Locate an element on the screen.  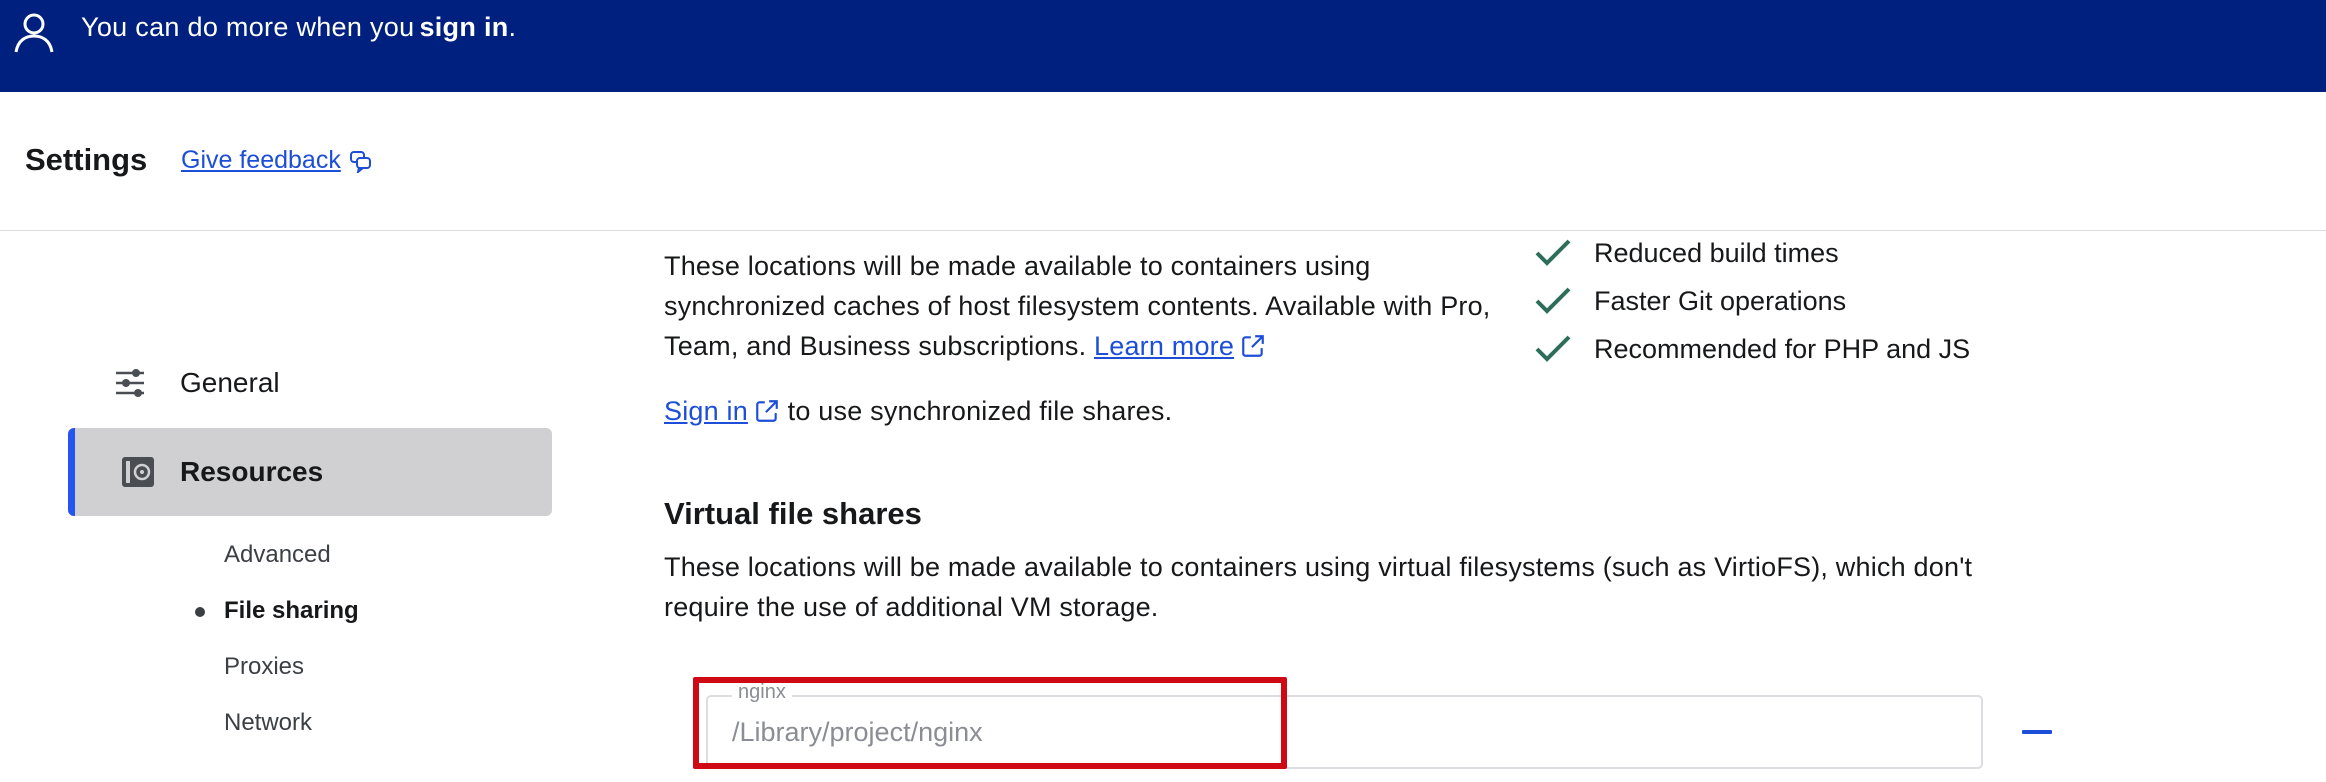
sign-in-banner: You can do more when you sign in. is located at coordinates (1163, 46).